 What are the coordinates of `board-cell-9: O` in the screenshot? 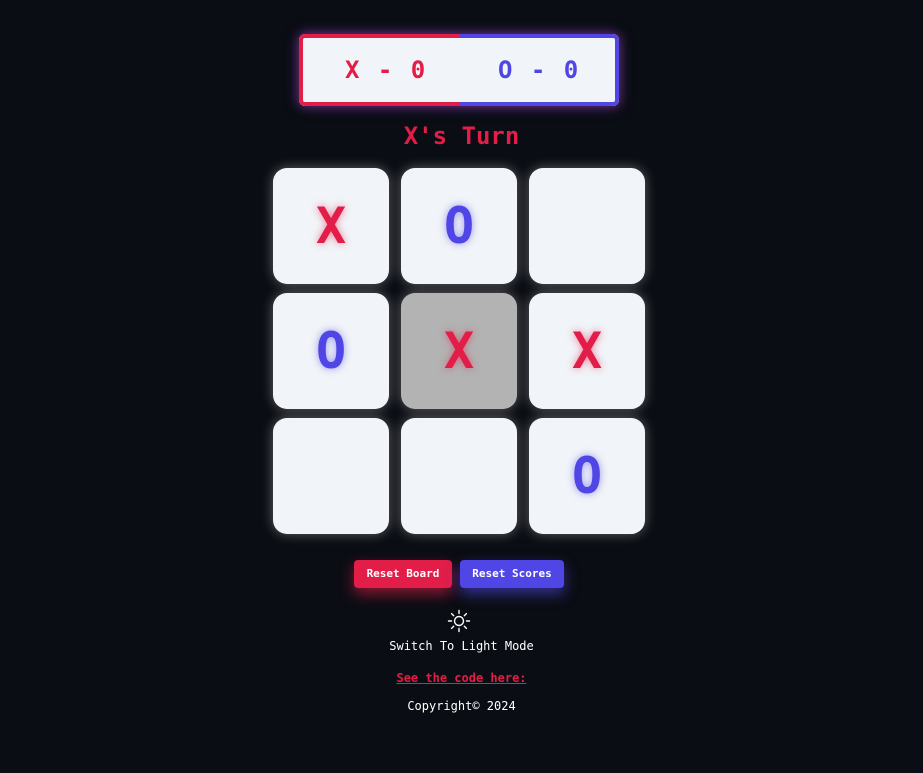 It's located at (587, 476).